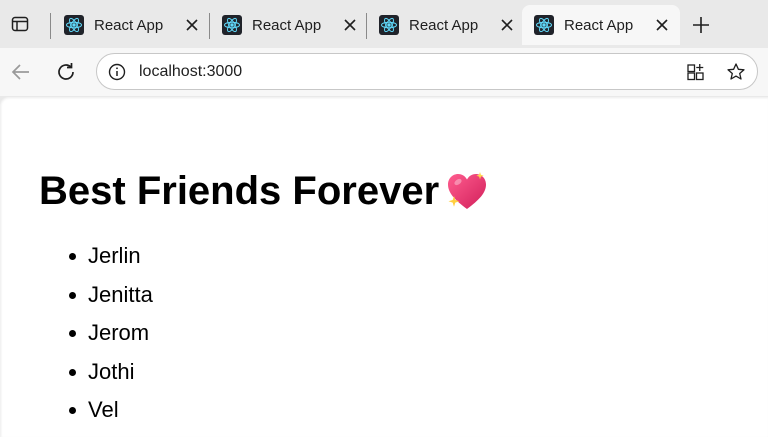 This screenshot has height=437, width=768. What do you see at coordinates (190, 72) in the screenshot?
I see `url-text: localhost:3000` at bounding box center [190, 72].